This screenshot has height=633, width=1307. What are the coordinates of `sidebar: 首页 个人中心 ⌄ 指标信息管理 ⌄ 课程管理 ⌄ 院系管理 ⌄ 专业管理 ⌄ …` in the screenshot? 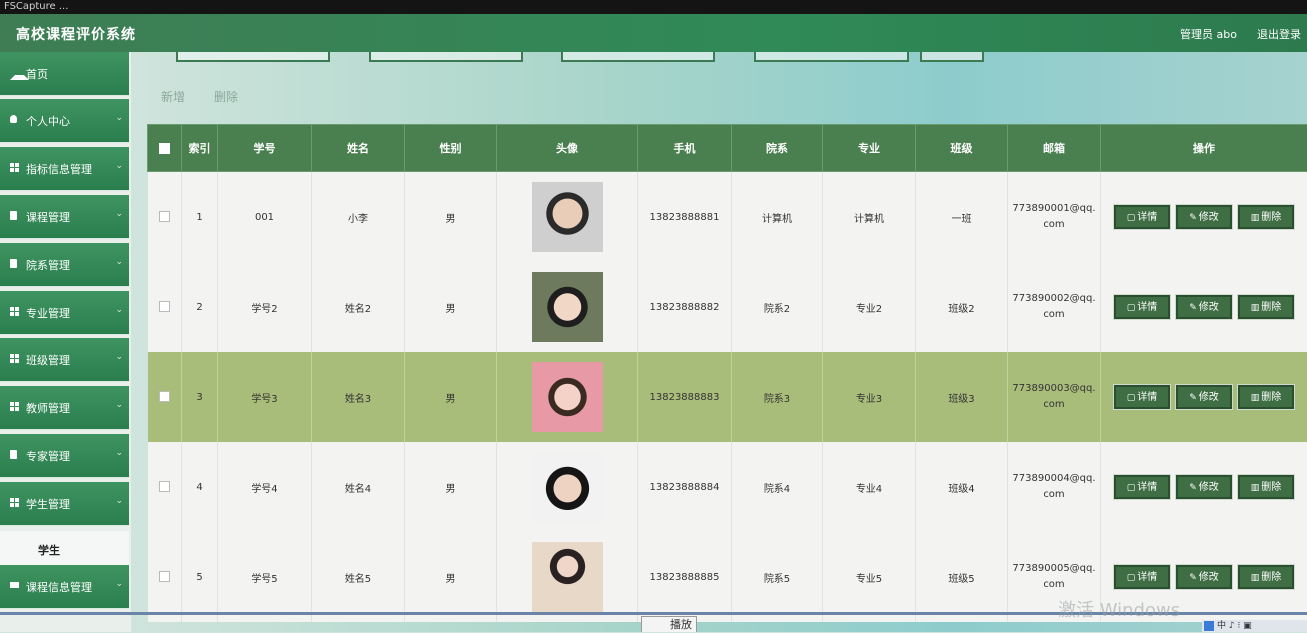 It's located at (65, 342).